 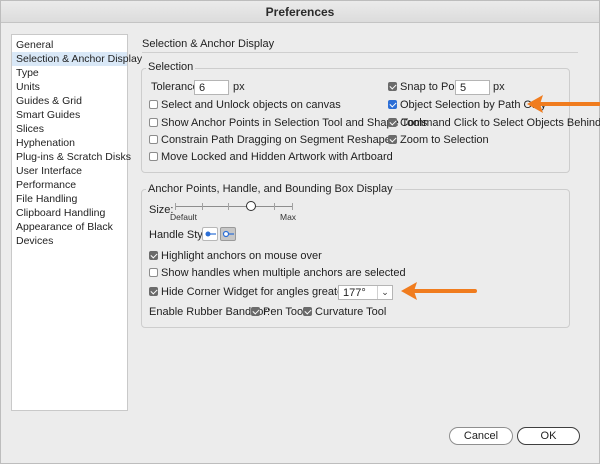 What do you see at coordinates (77, 59) in the screenshot?
I see `sidebar-item-selection-anchor-display: Selection & Anchor Display` at bounding box center [77, 59].